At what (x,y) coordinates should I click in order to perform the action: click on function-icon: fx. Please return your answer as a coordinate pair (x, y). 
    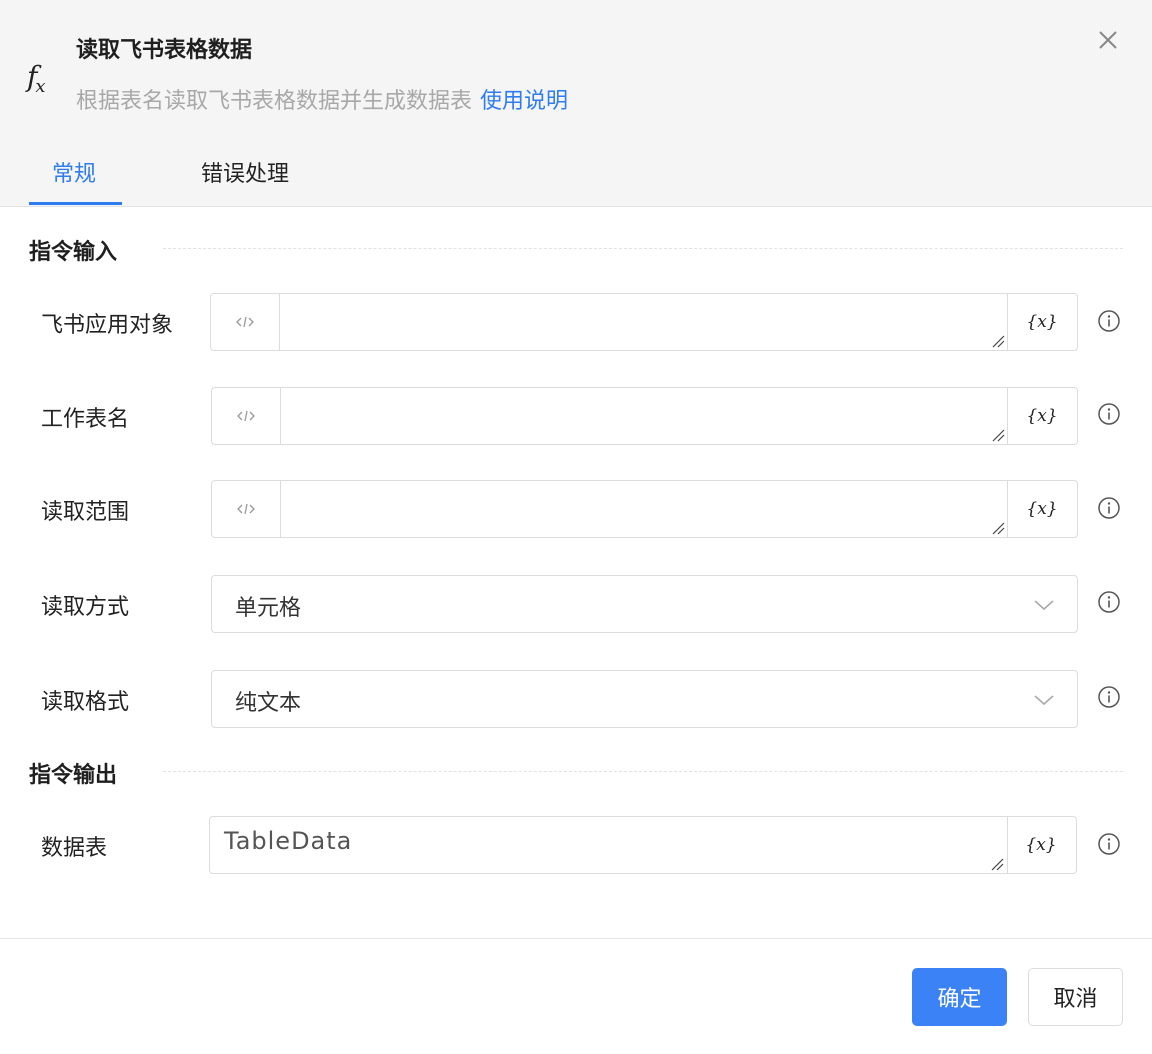
    Looking at the image, I should click on (36, 78).